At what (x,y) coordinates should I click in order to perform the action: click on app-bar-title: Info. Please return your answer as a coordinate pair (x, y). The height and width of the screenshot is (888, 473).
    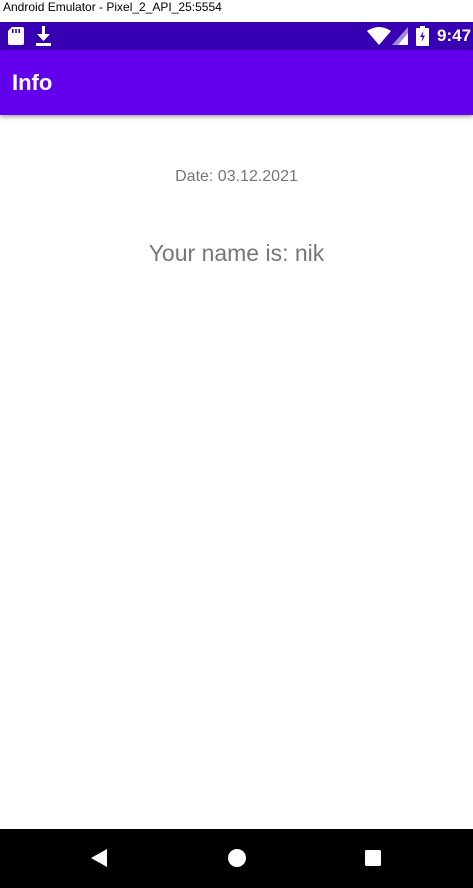
    Looking at the image, I should click on (32, 82).